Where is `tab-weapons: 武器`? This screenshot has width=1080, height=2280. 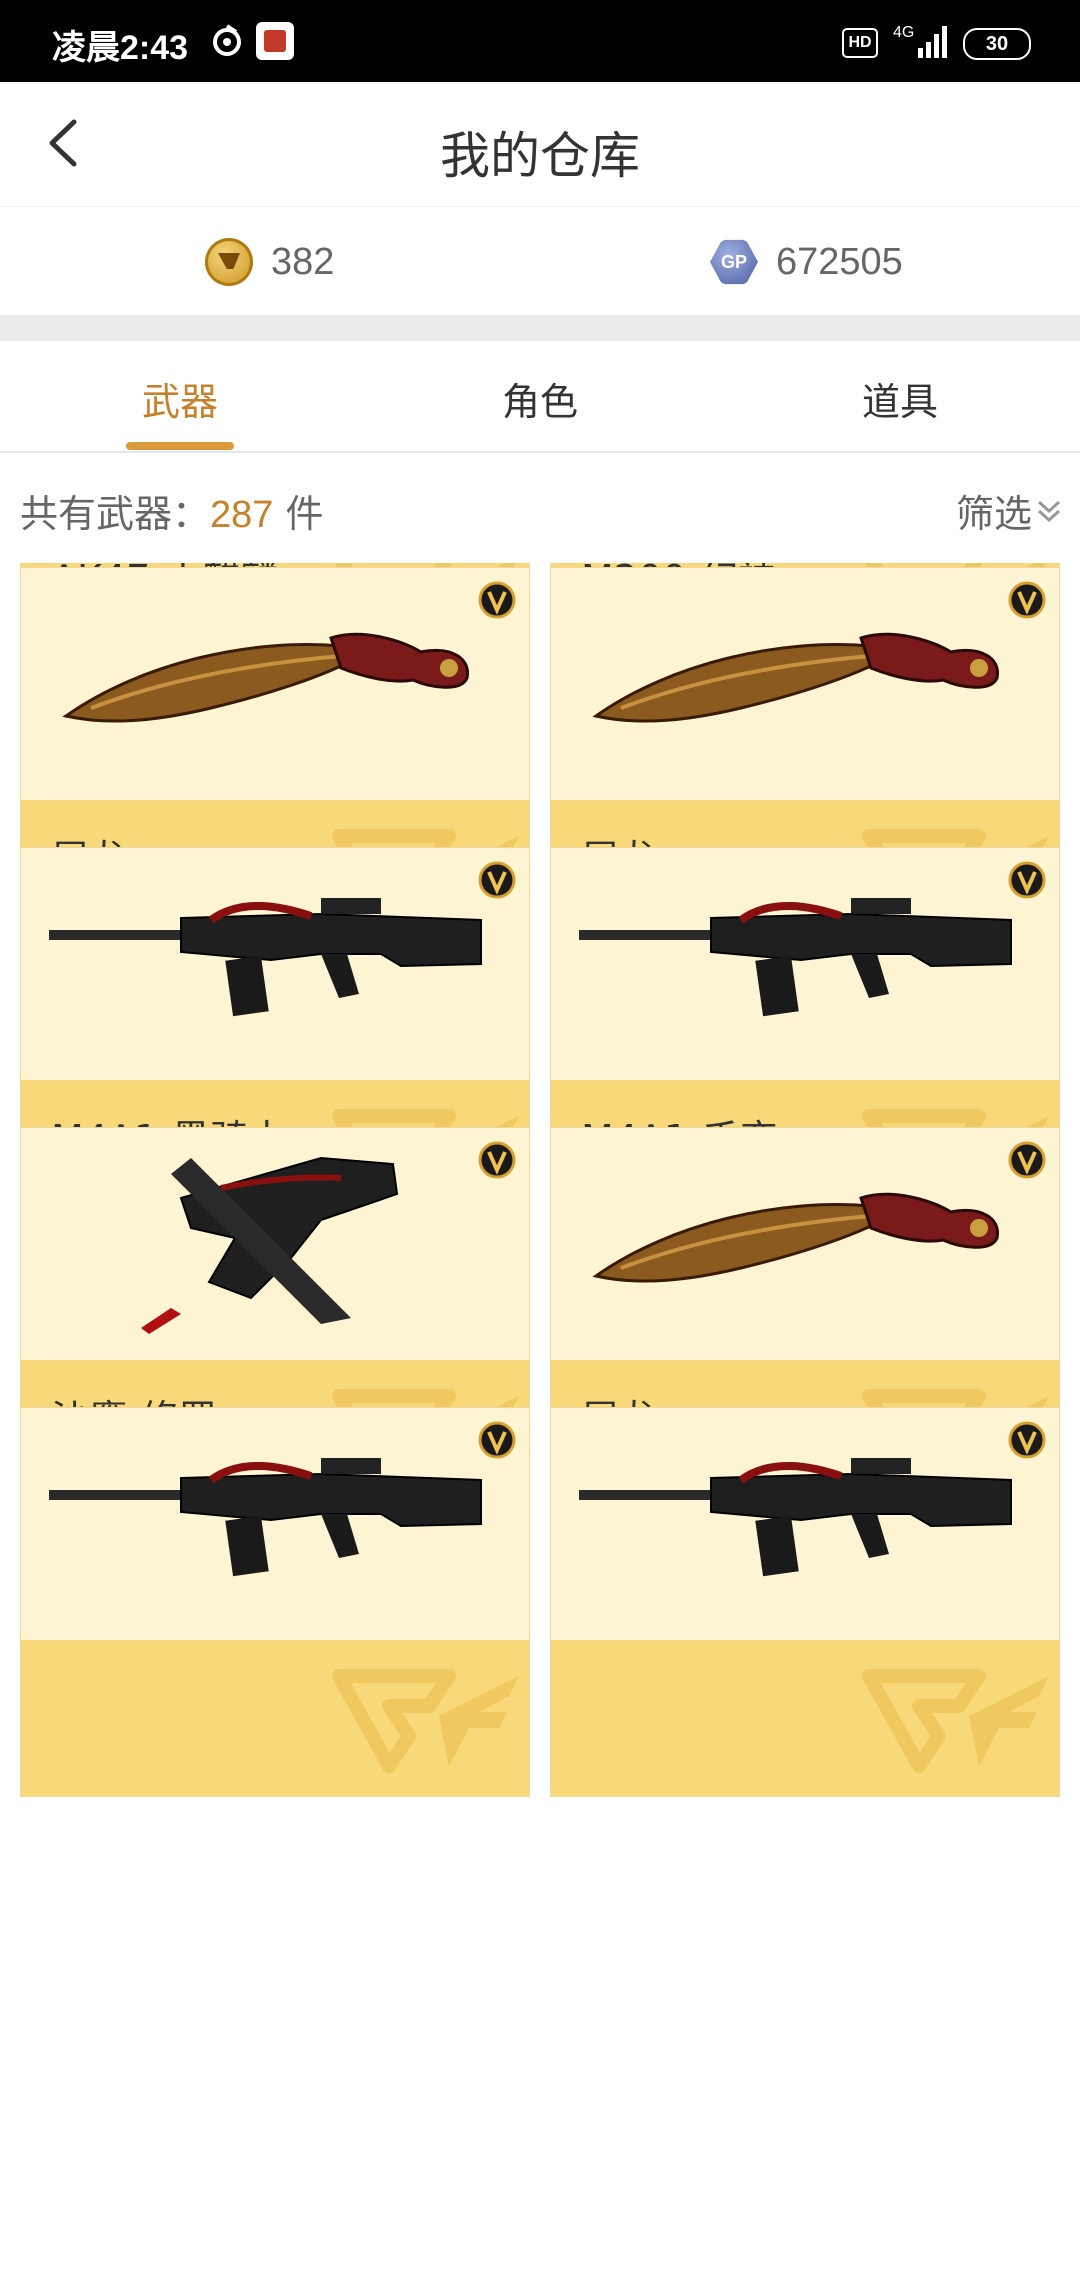
tab-weapons: 武器 is located at coordinates (180, 398).